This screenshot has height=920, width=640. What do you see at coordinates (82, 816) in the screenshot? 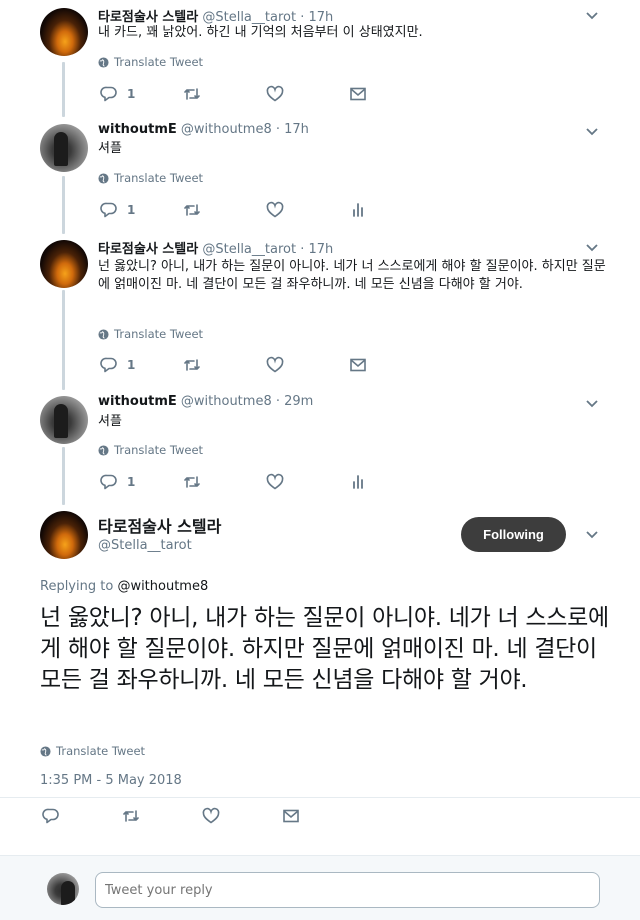
I see `reply-button` at bounding box center [82, 816].